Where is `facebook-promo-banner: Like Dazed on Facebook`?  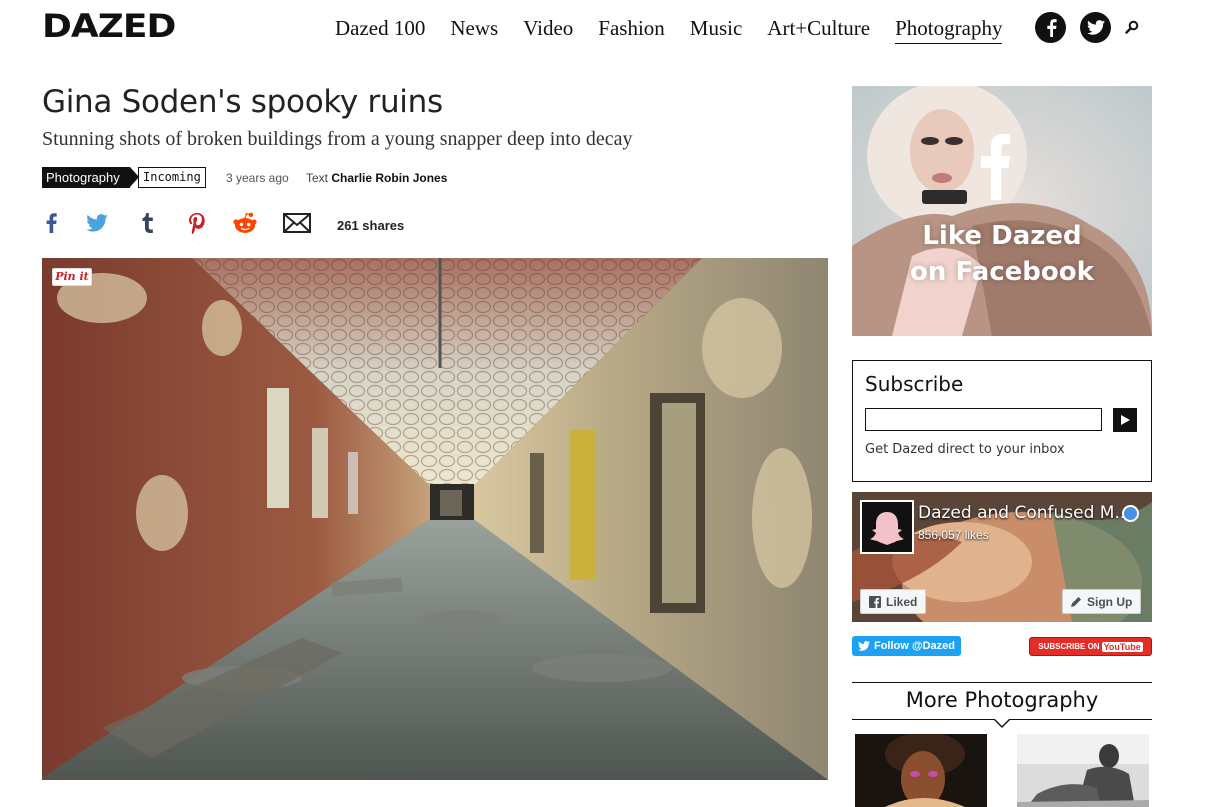 facebook-promo-banner: Like Dazed on Facebook is located at coordinates (1002, 211).